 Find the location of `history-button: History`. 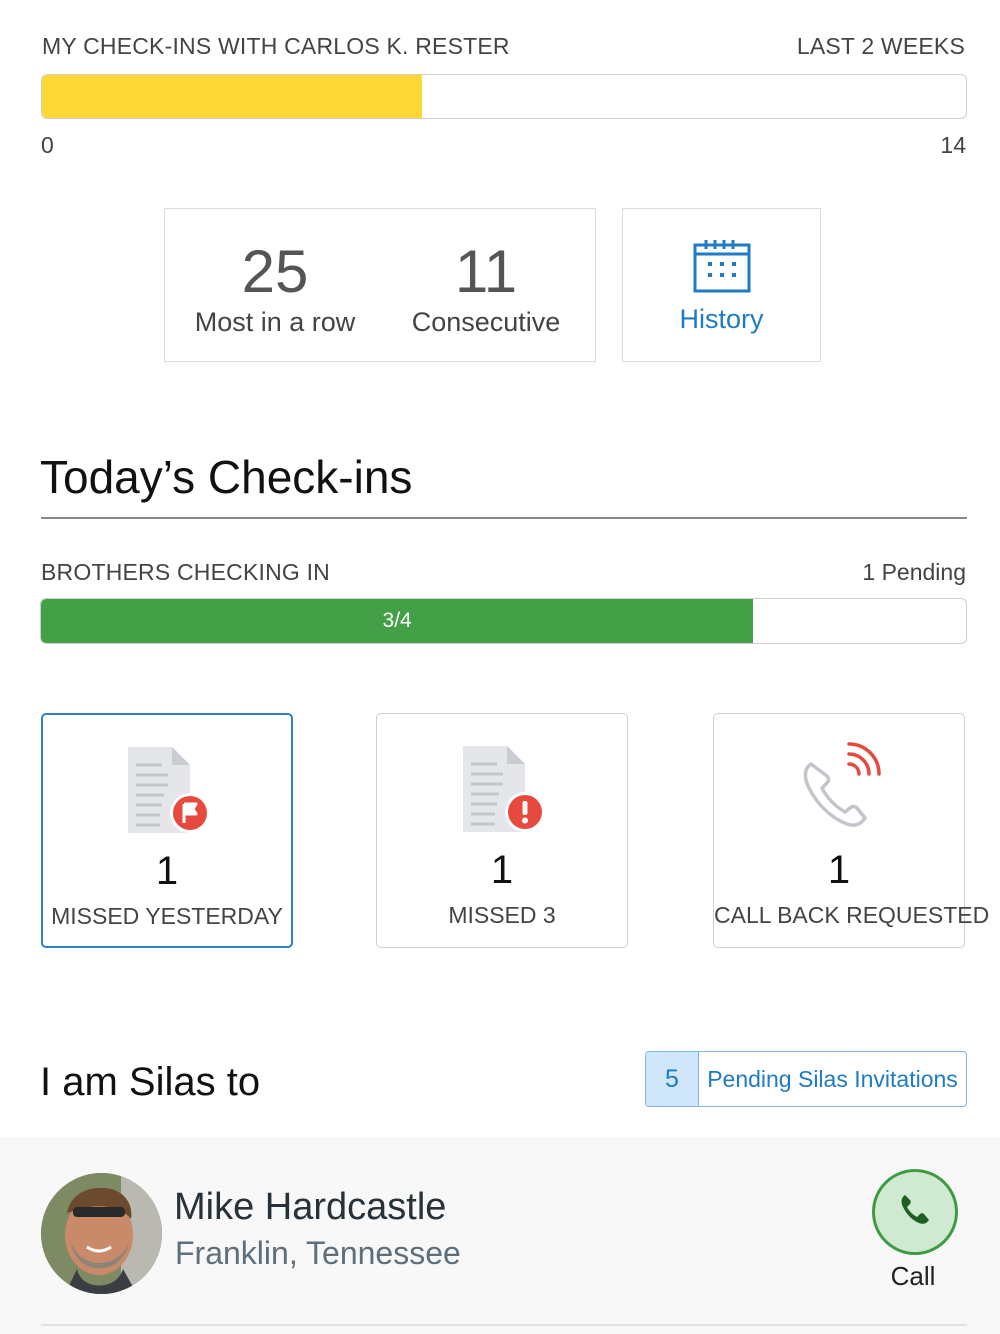

history-button: History is located at coordinates (721, 285).